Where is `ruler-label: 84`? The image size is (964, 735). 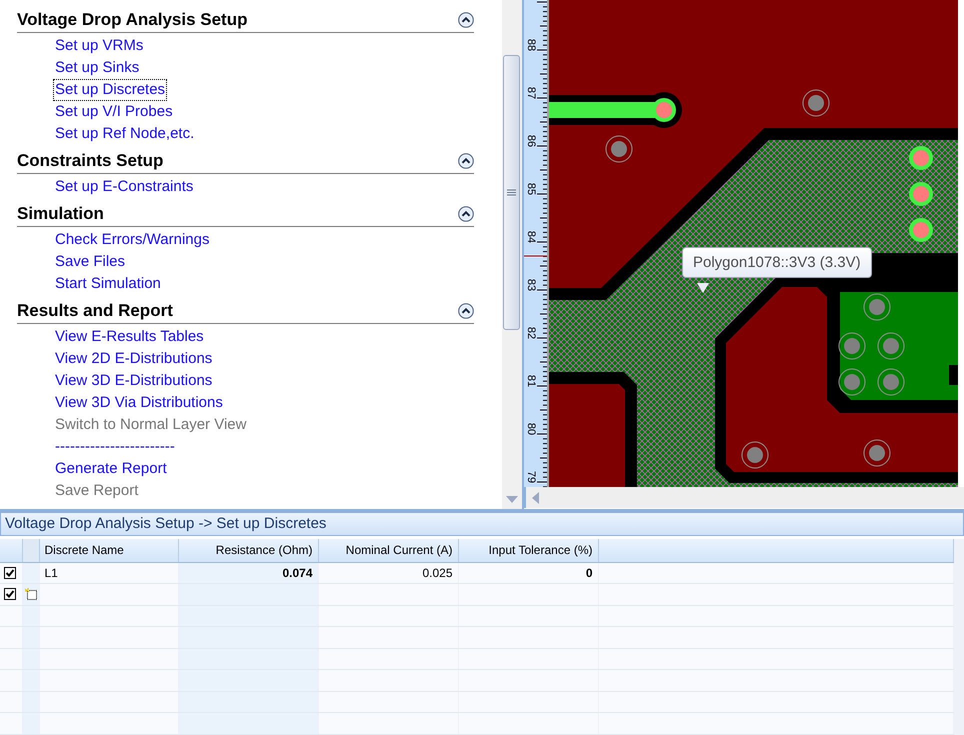
ruler-label: 84 is located at coordinates (531, 237).